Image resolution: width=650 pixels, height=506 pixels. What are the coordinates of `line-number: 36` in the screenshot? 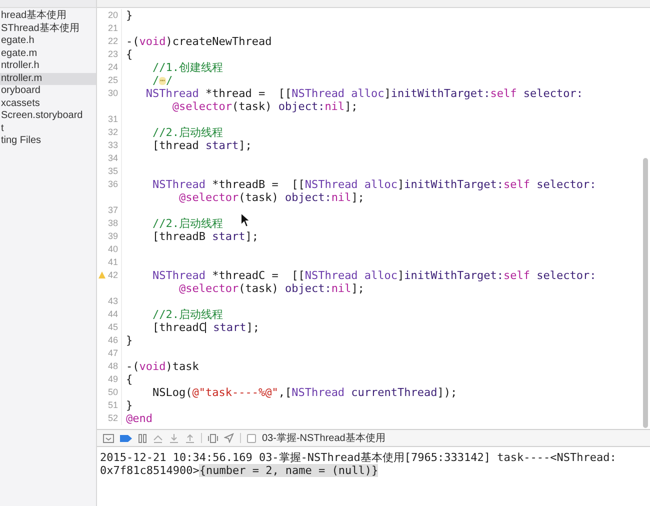 It's located at (113, 184).